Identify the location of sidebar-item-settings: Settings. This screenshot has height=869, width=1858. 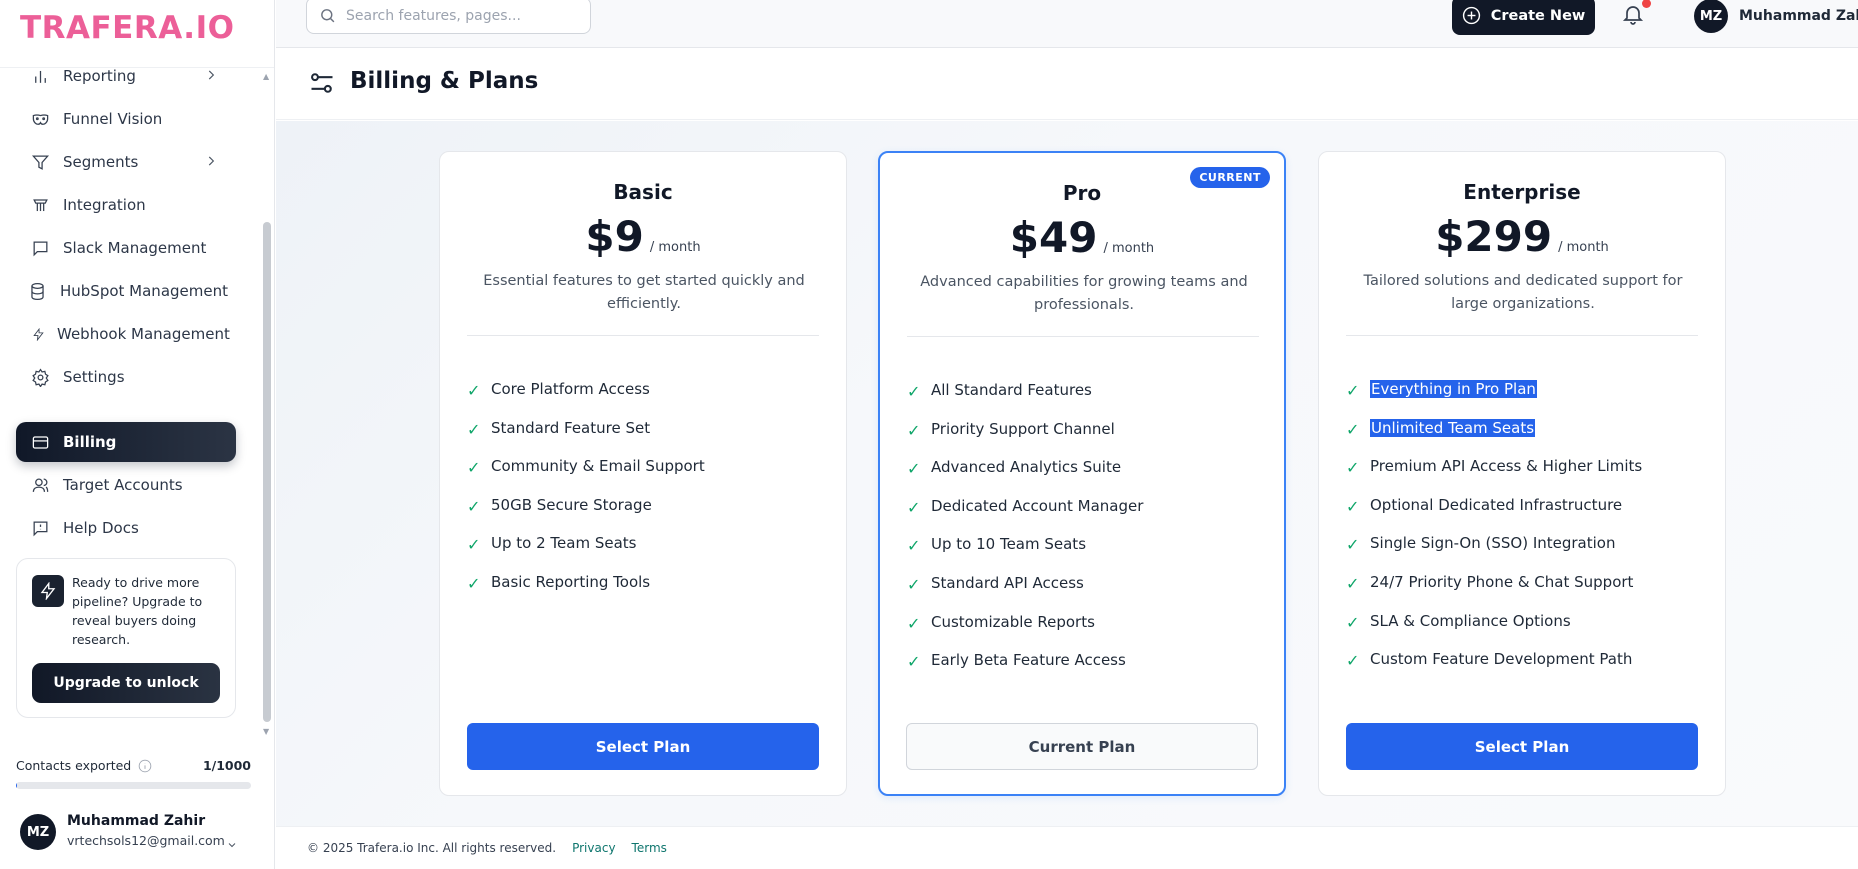
(126, 377).